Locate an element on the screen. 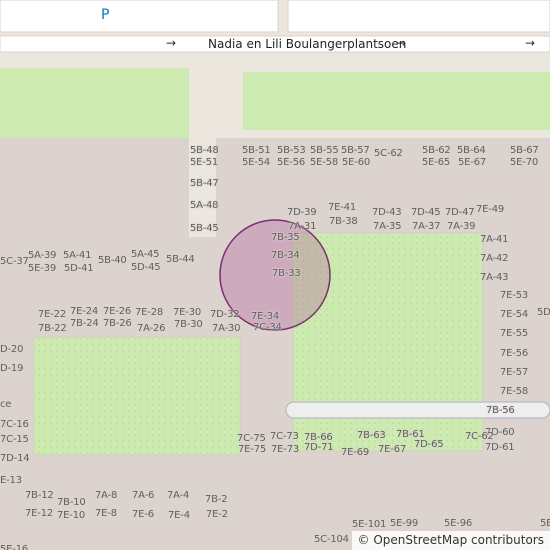 The image size is (550, 550). address-label: 7E-6 is located at coordinates (143, 514).